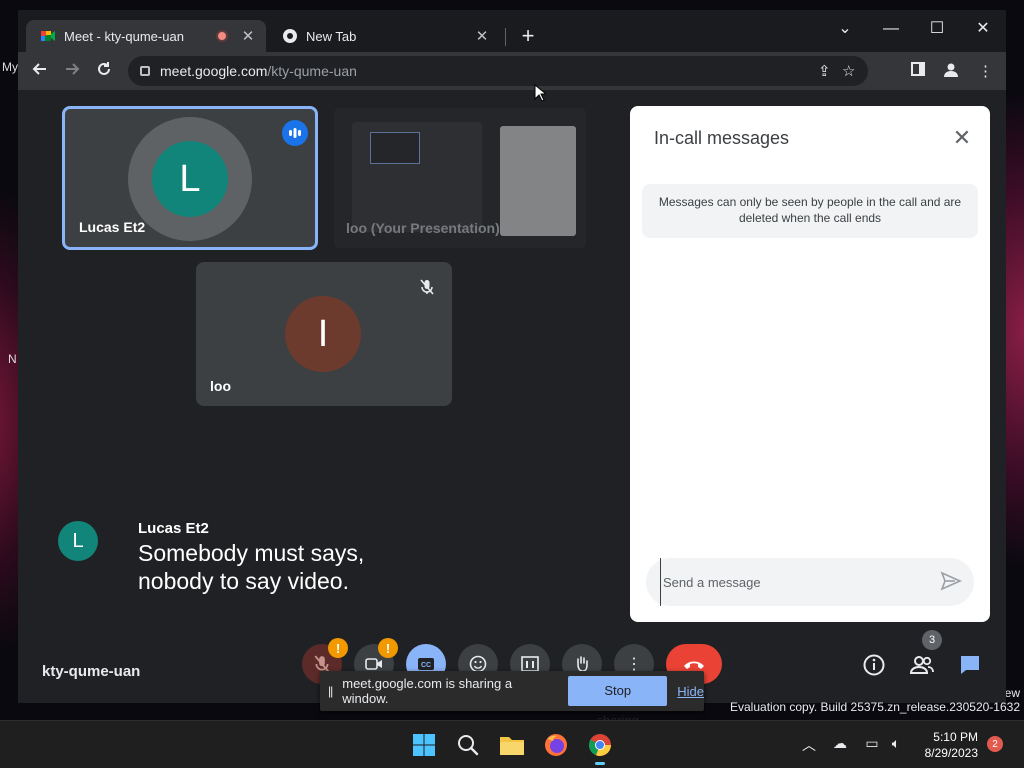  What do you see at coordinates (809, 745) in the screenshot?
I see `show-hidden-icons-icon: ︿` at bounding box center [809, 745].